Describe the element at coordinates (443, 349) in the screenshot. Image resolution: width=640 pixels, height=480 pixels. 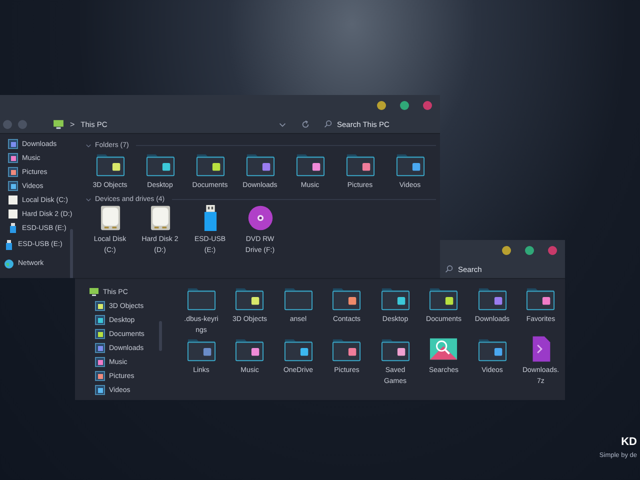
I see `search-folder-icon` at that location.